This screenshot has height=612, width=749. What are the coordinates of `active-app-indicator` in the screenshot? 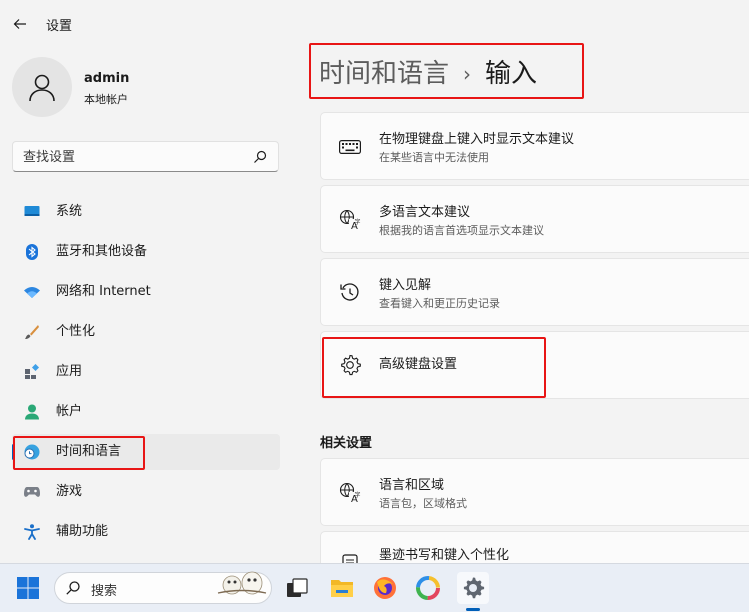 It's located at (473, 609).